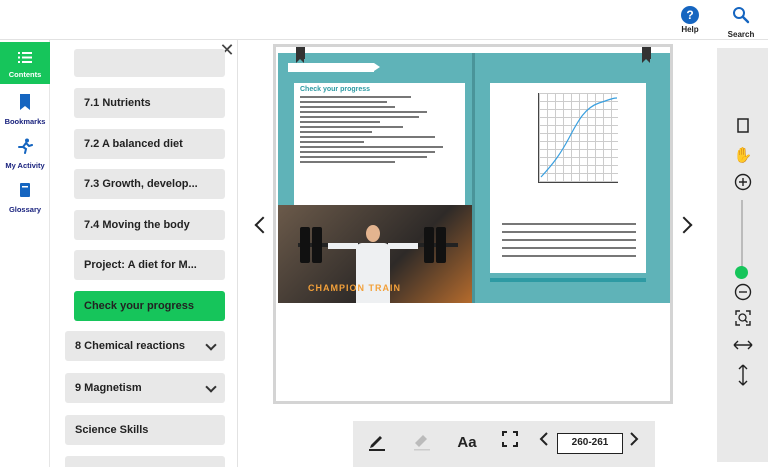 Image resolution: width=768 pixels, height=467 pixels. I want to click on arm-left, so click(343, 246).